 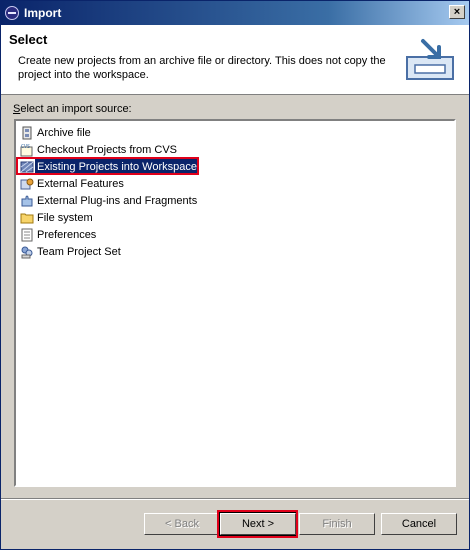 What do you see at coordinates (457, 12) in the screenshot?
I see `close-button: ×` at bounding box center [457, 12].